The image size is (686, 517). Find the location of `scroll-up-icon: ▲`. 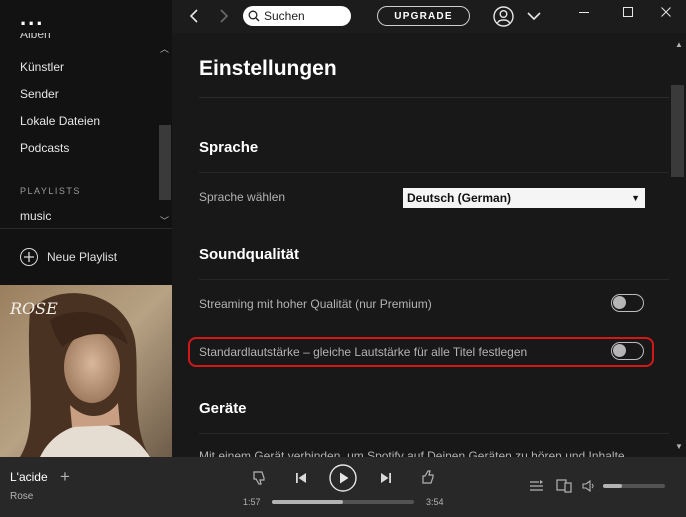

scroll-up-icon: ▲ is located at coordinates (679, 44).